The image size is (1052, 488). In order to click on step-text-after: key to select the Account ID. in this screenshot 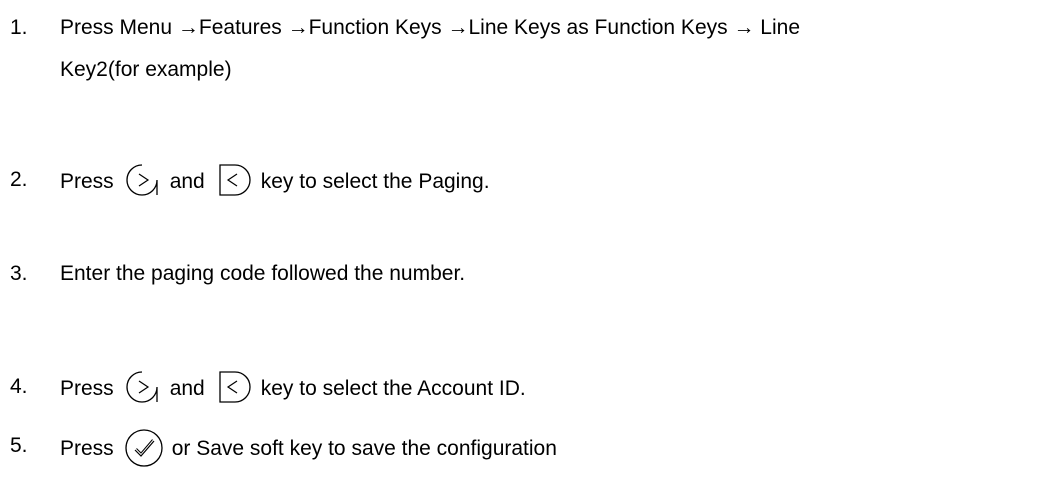, I will do `click(393, 388)`.